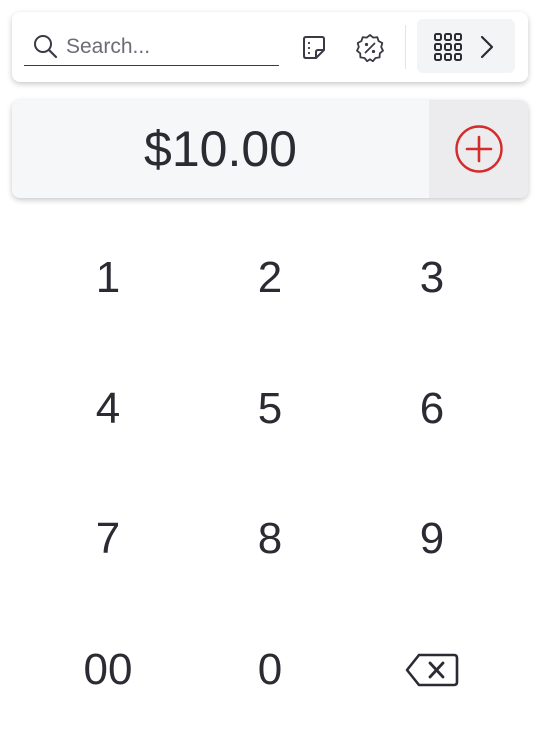 The height and width of the screenshot is (755, 540). What do you see at coordinates (108, 539) in the screenshot?
I see `key-7: 7` at bounding box center [108, 539].